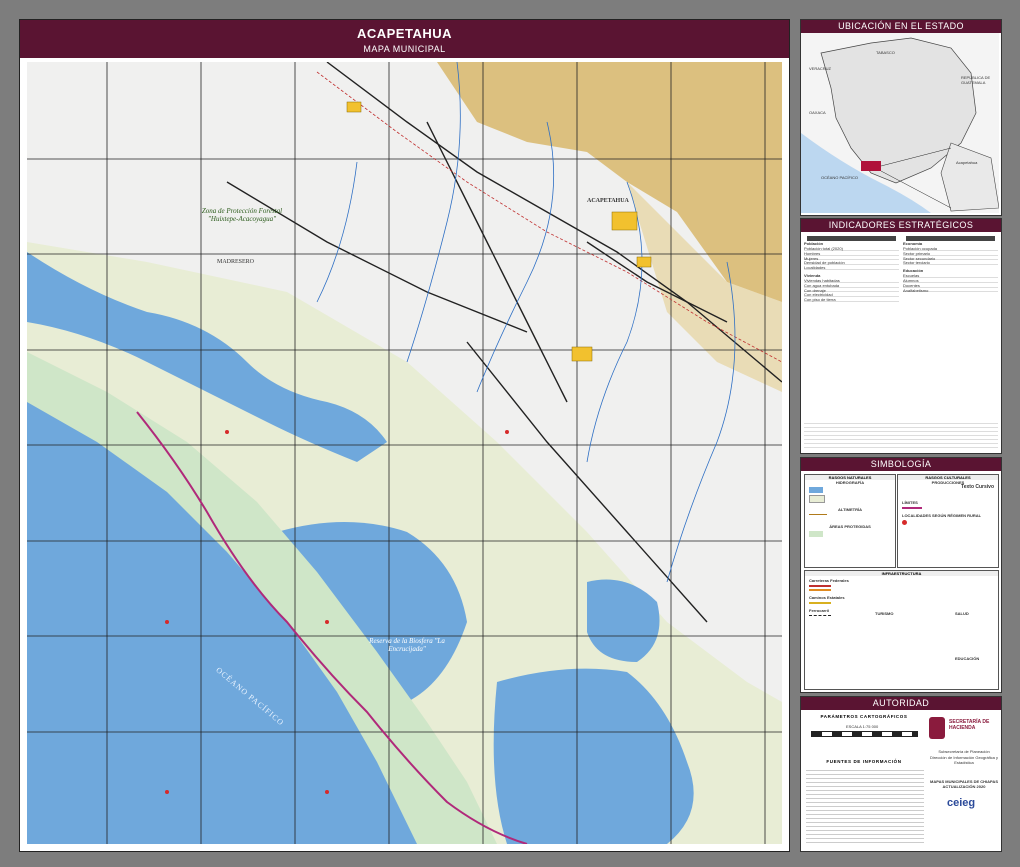 The width and height of the screenshot is (1020, 867). Describe the element at coordinates (818, 517) in the screenshot. I see `contour-swatch` at that location.